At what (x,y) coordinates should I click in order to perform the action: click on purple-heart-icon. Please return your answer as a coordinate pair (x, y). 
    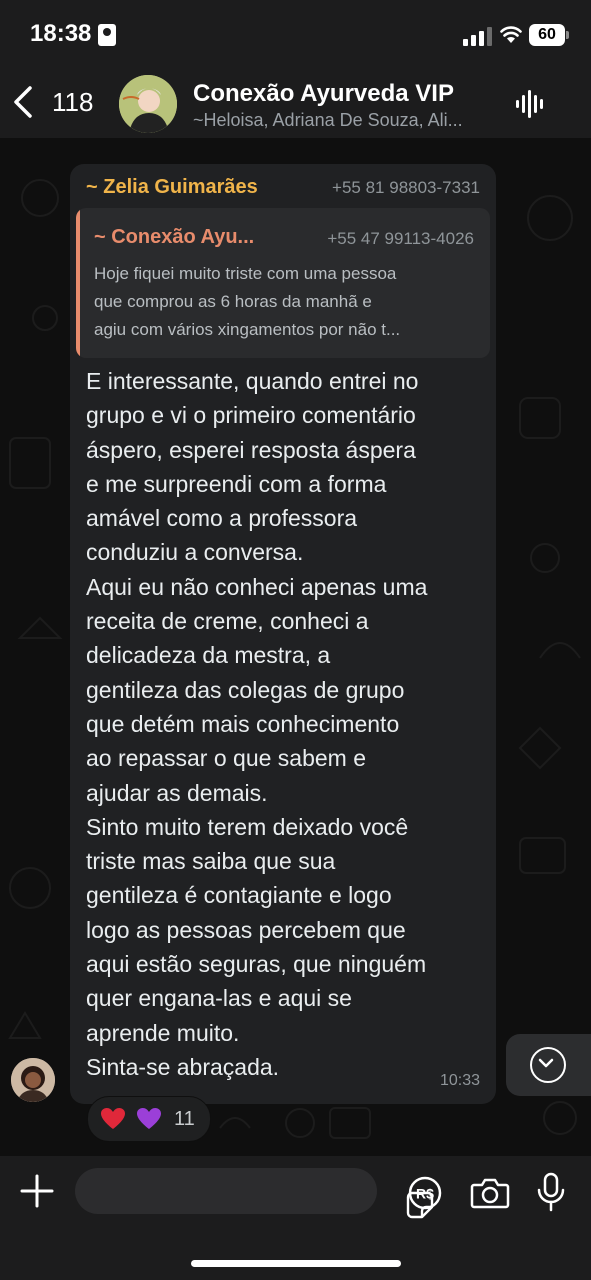
    Looking at the image, I should click on (149, 1118).